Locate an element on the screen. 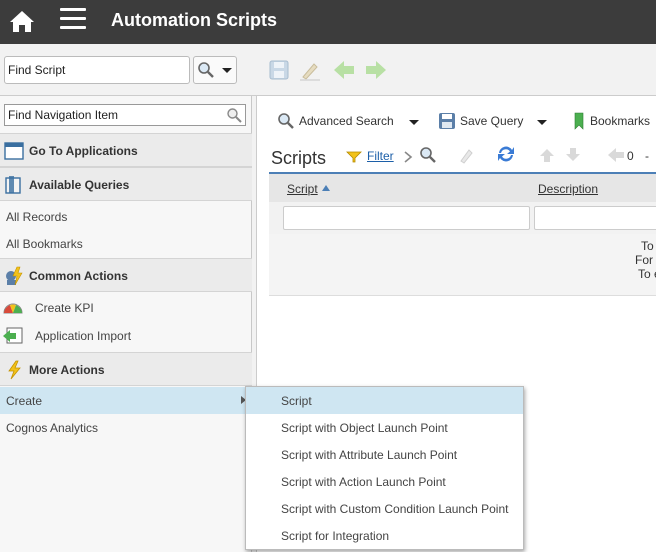 This screenshot has width=656, height=552. clear-changes-icon is located at coordinates (310, 70).